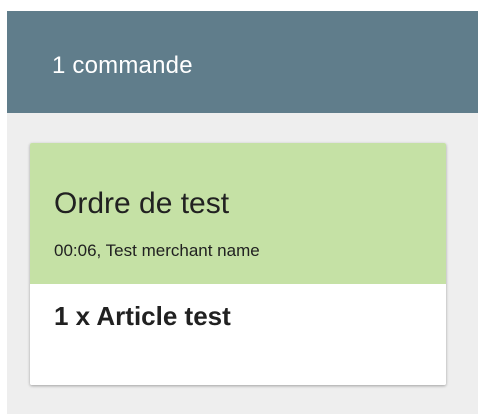 Image resolution: width=478 pixels, height=414 pixels. What do you see at coordinates (122, 65) in the screenshot?
I see `order-count-title: 1 commande` at bounding box center [122, 65].